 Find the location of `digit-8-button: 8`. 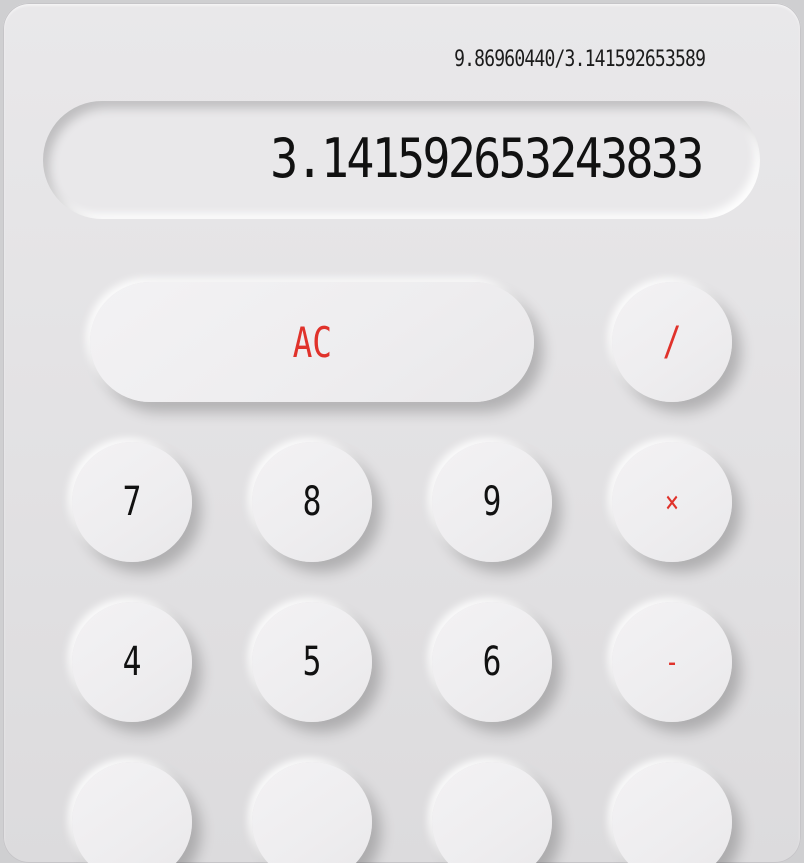

digit-8-button: 8 is located at coordinates (312, 502).